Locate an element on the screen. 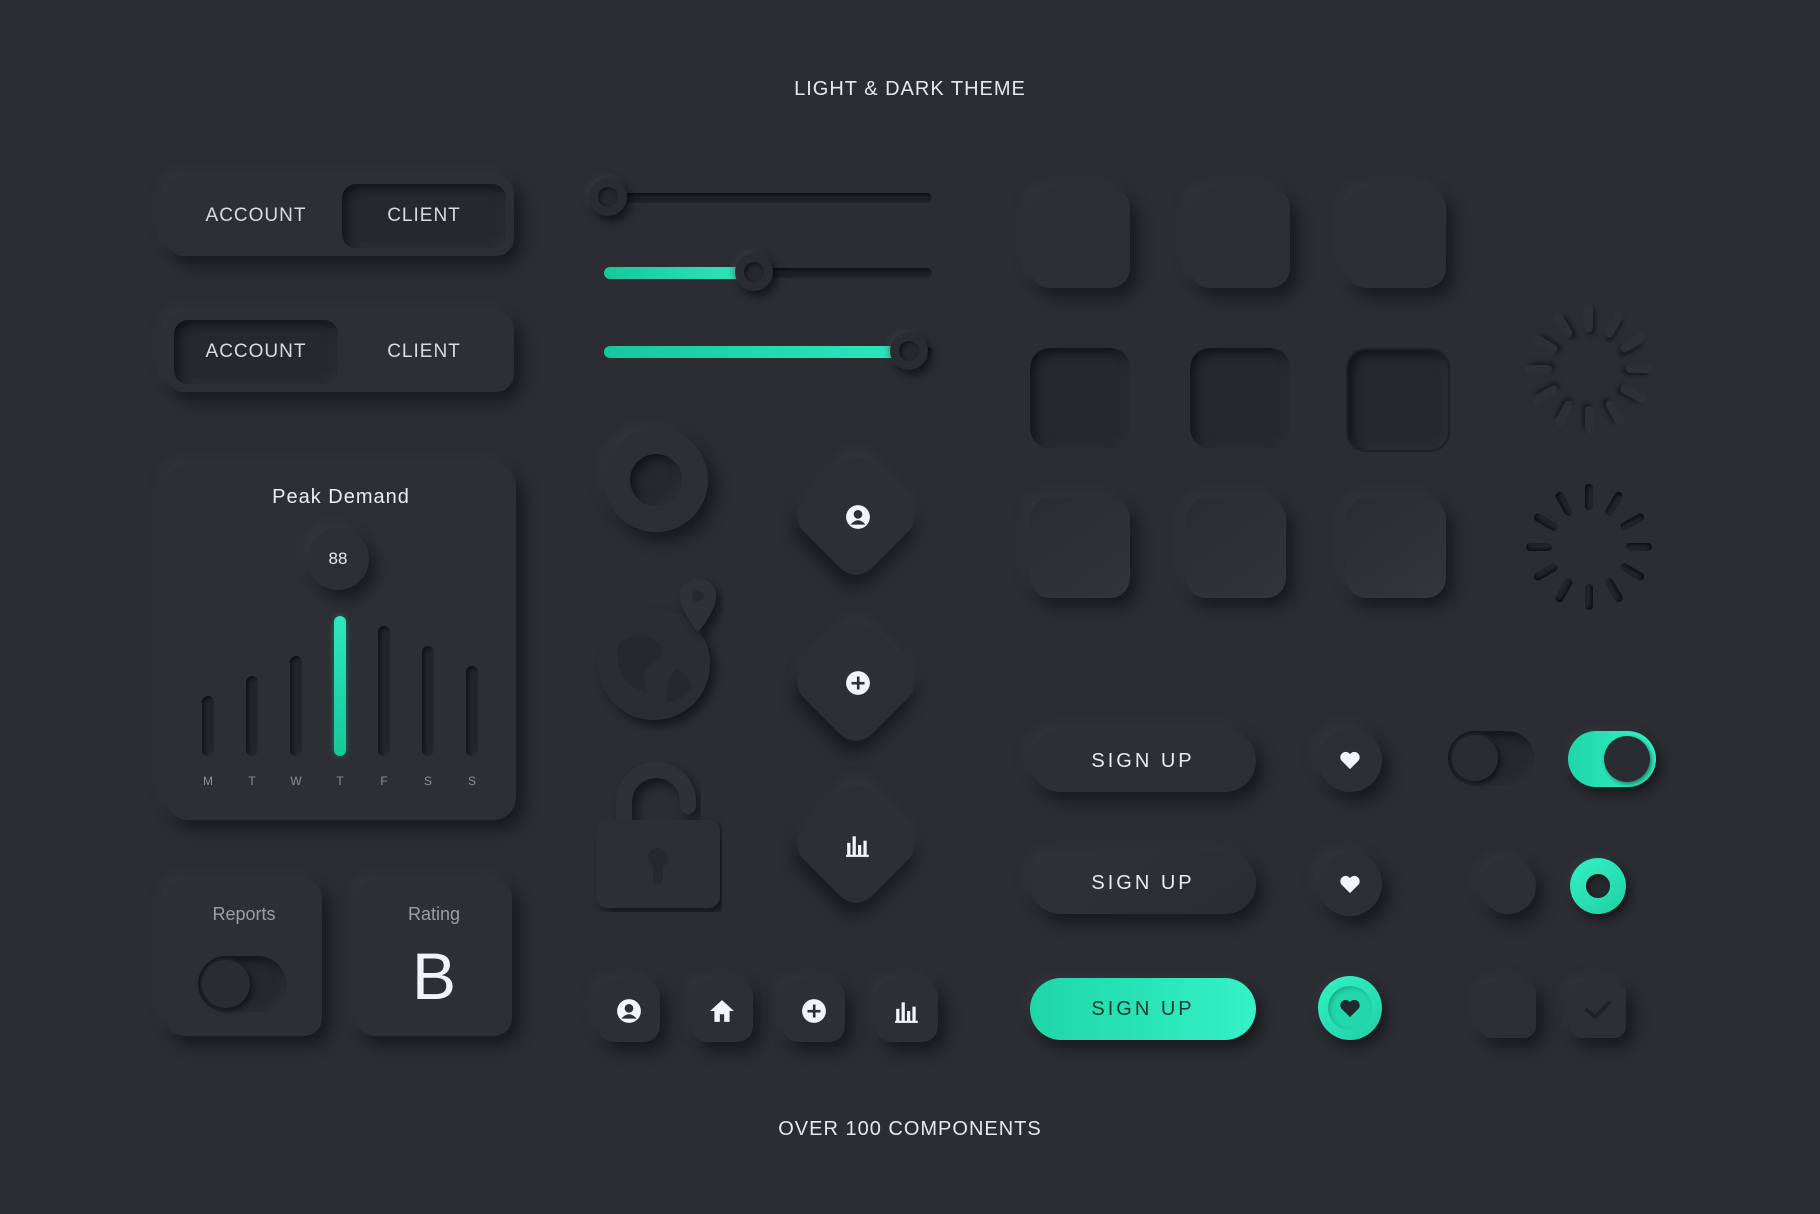  radio-on is located at coordinates (1598, 886).